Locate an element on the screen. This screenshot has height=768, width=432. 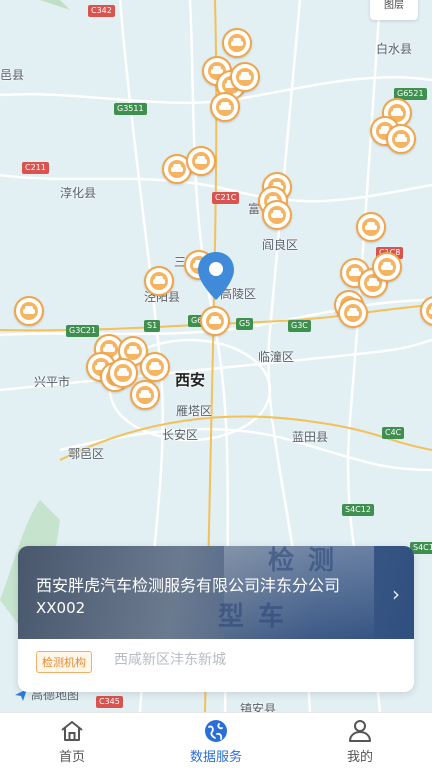
place-label: 阎良区 is located at coordinates (280, 245).